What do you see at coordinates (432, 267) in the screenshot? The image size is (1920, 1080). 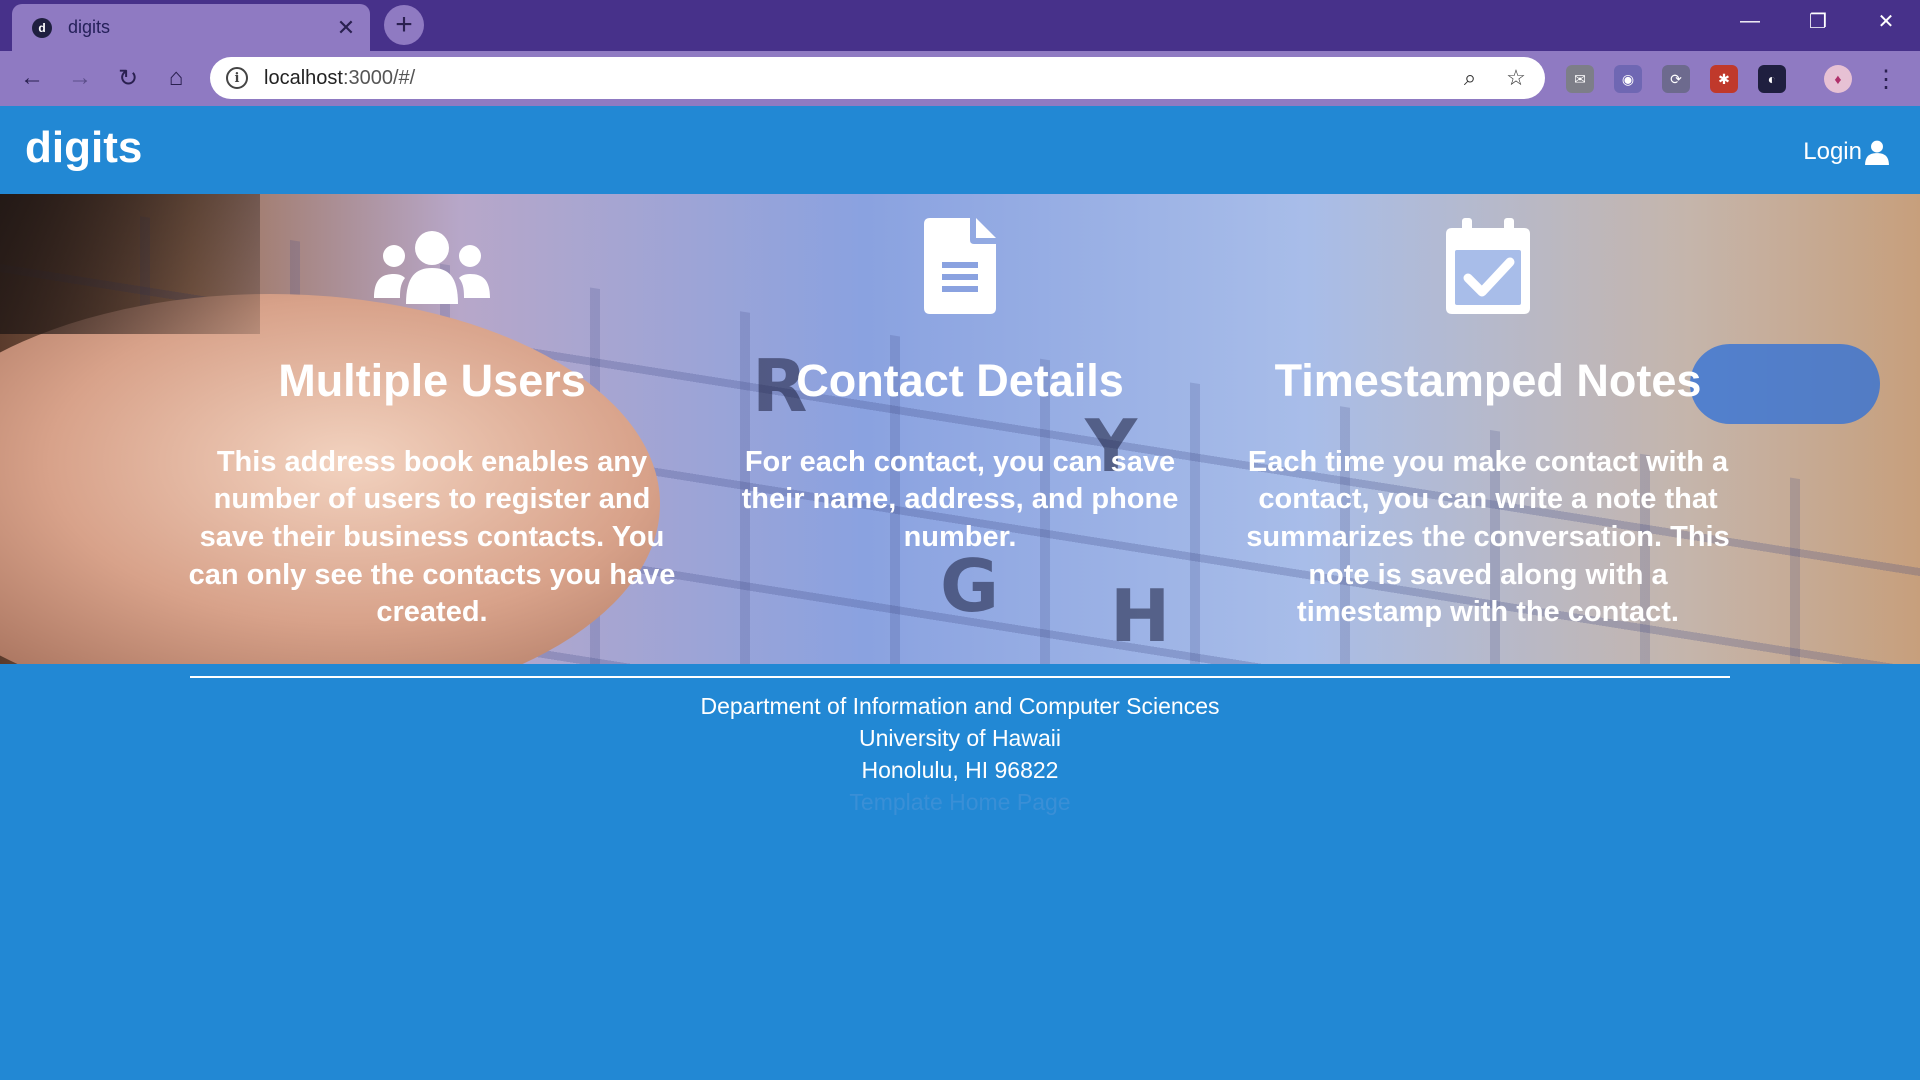 I see `users-icon` at bounding box center [432, 267].